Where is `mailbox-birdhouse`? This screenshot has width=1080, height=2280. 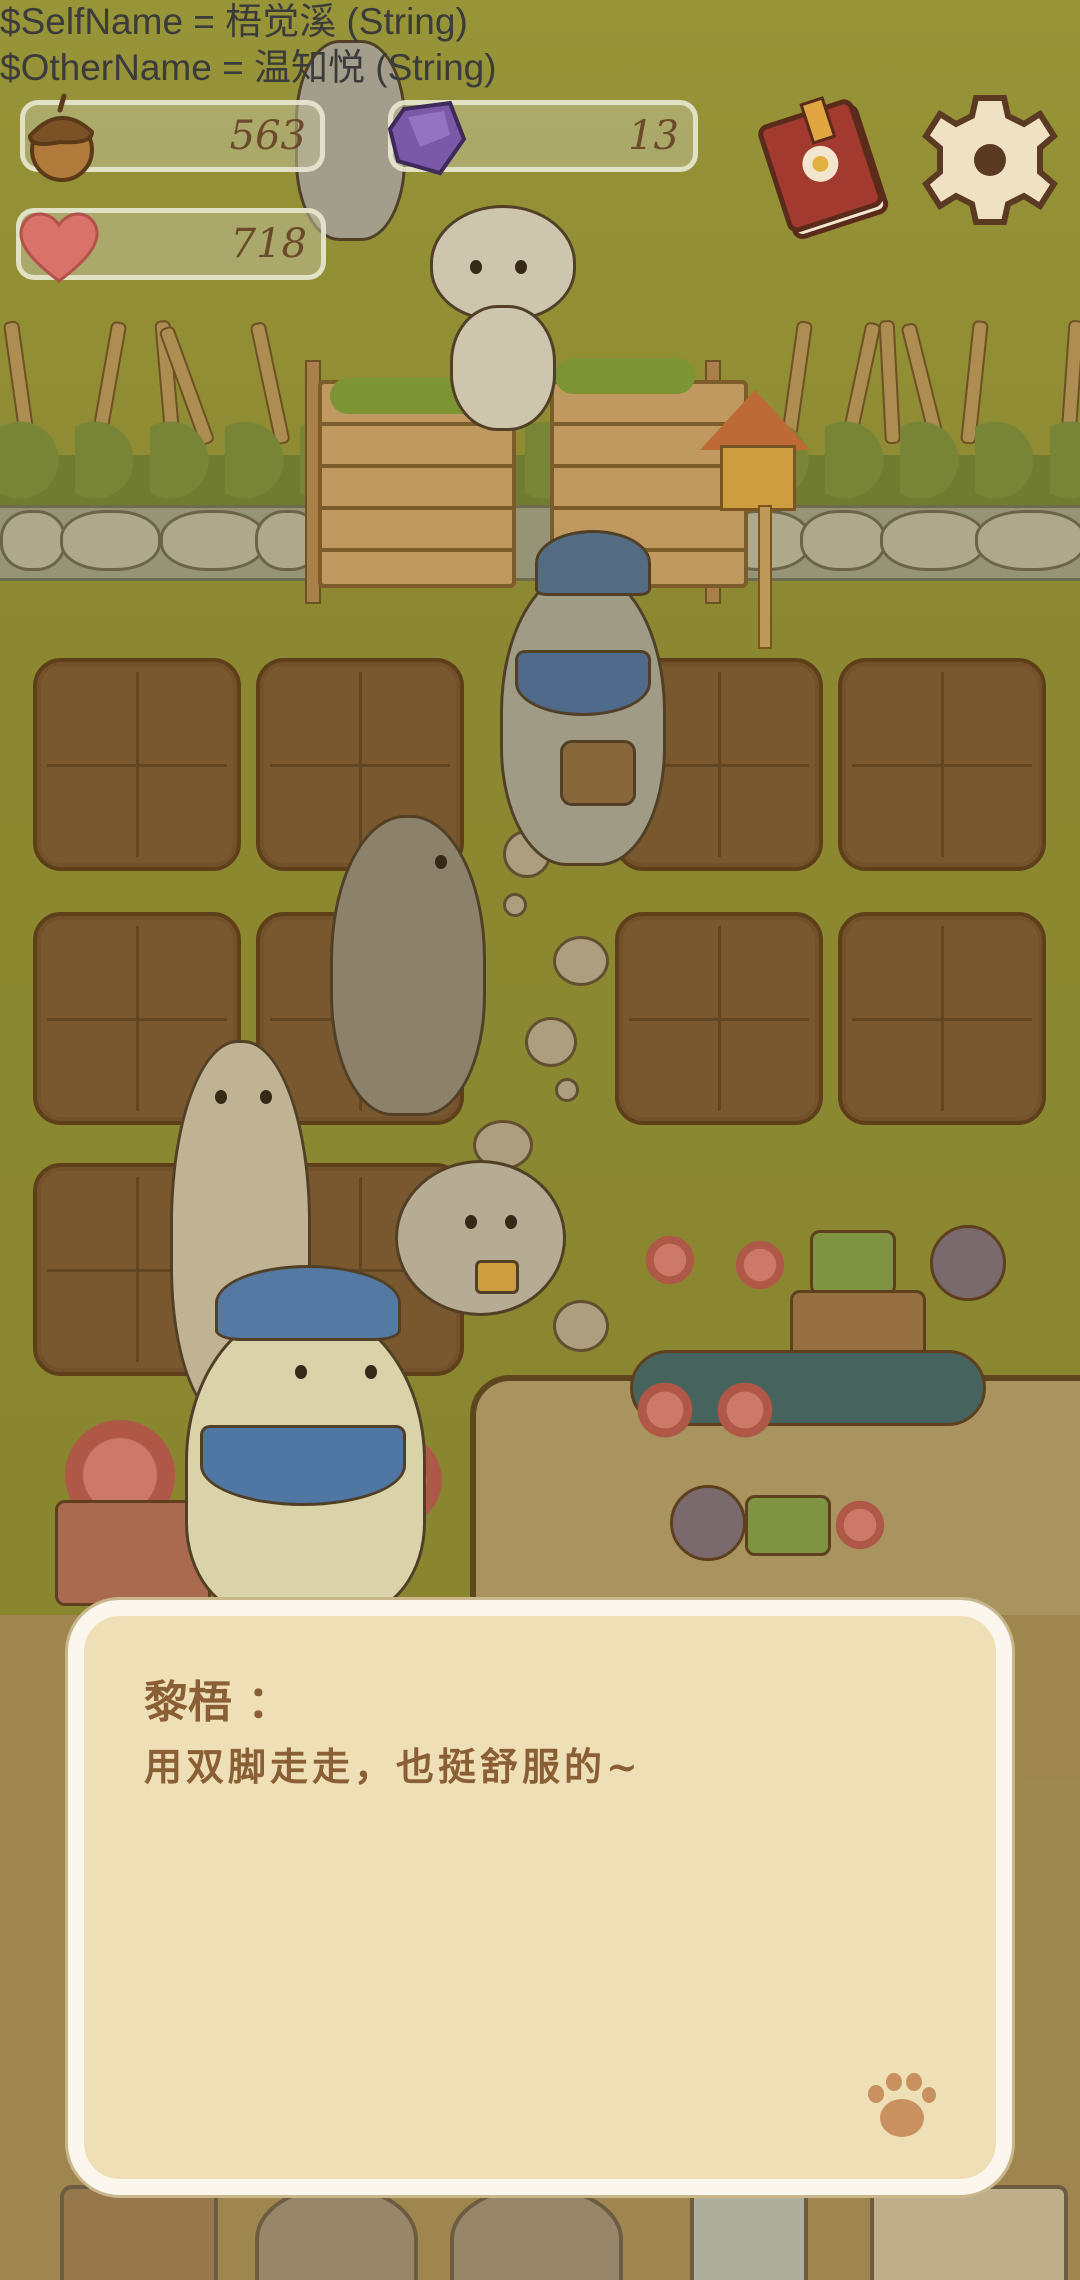 mailbox-birdhouse is located at coordinates (758, 478).